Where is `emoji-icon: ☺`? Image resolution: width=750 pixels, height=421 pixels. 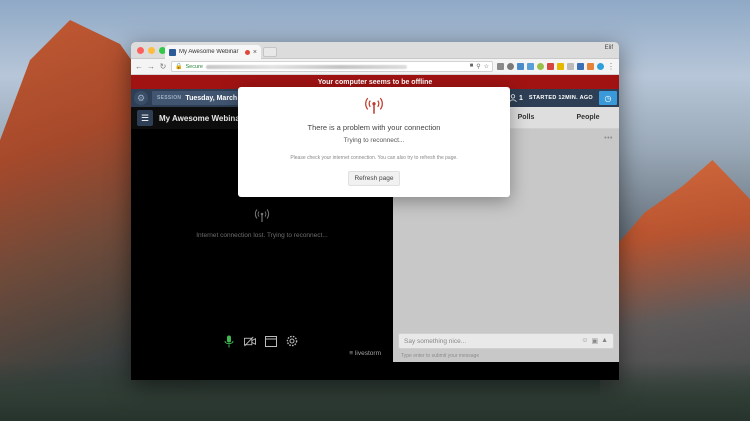
emoji-icon: ☺ is located at coordinates (584, 341).